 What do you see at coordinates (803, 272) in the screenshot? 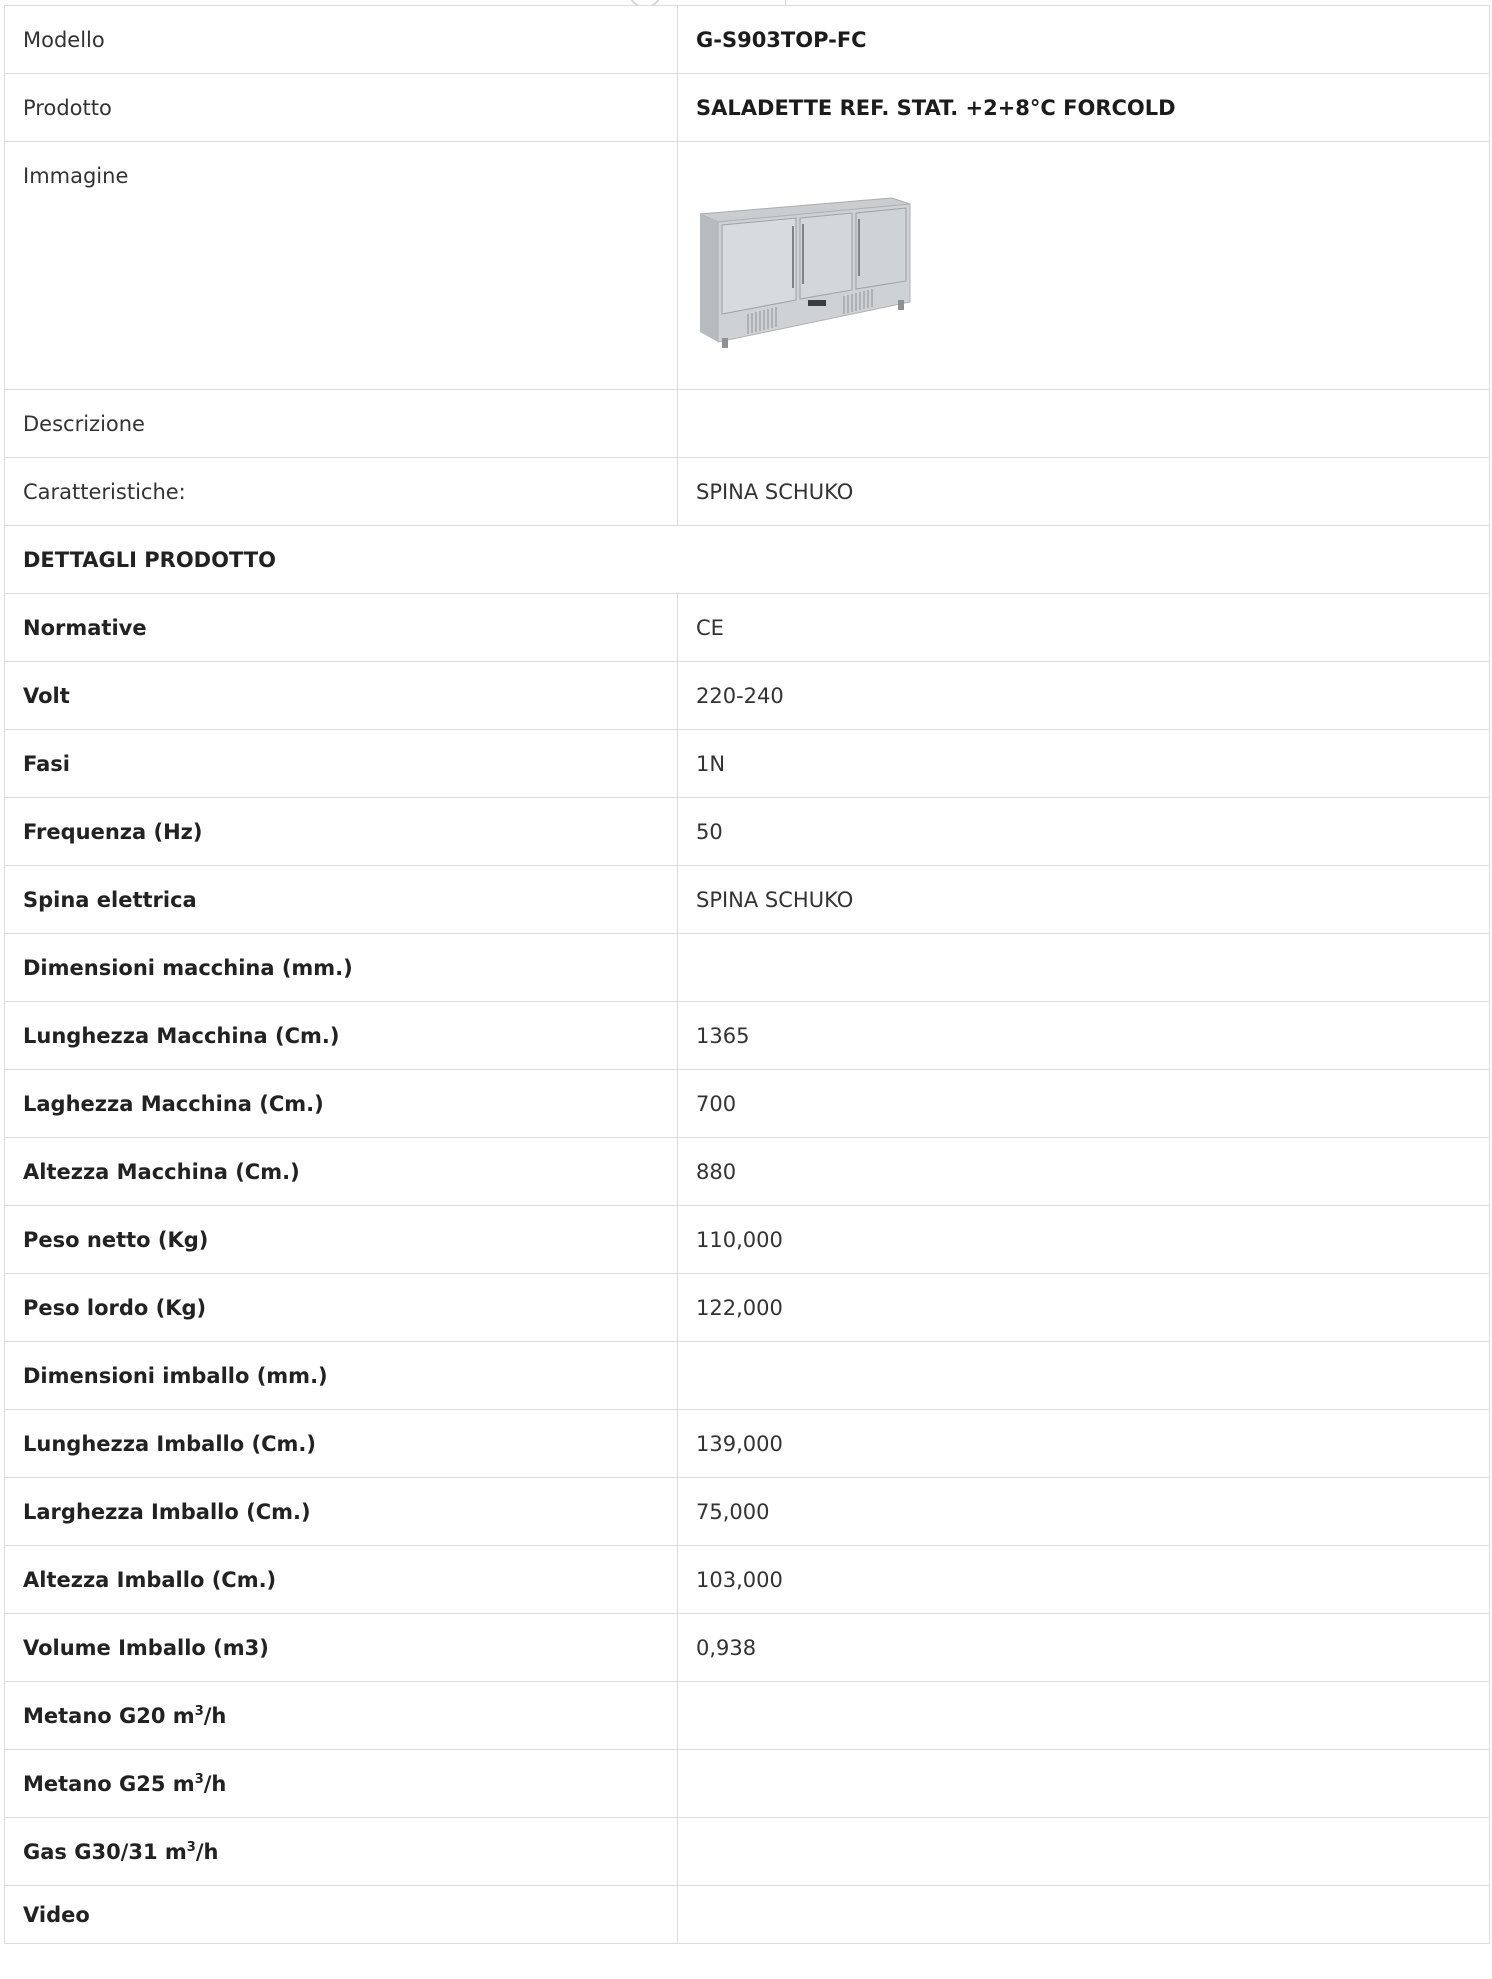
I see `saladette-counter-3-doors-icon` at bounding box center [803, 272].